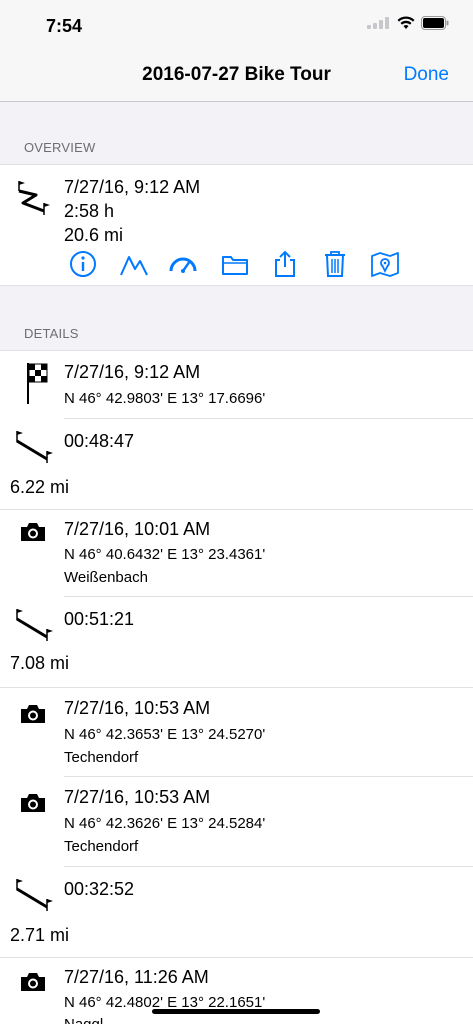 Image resolution: width=473 pixels, height=1024 pixels. Describe the element at coordinates (134, 264) in the screenshot. I see `elevation-icon` at that location.